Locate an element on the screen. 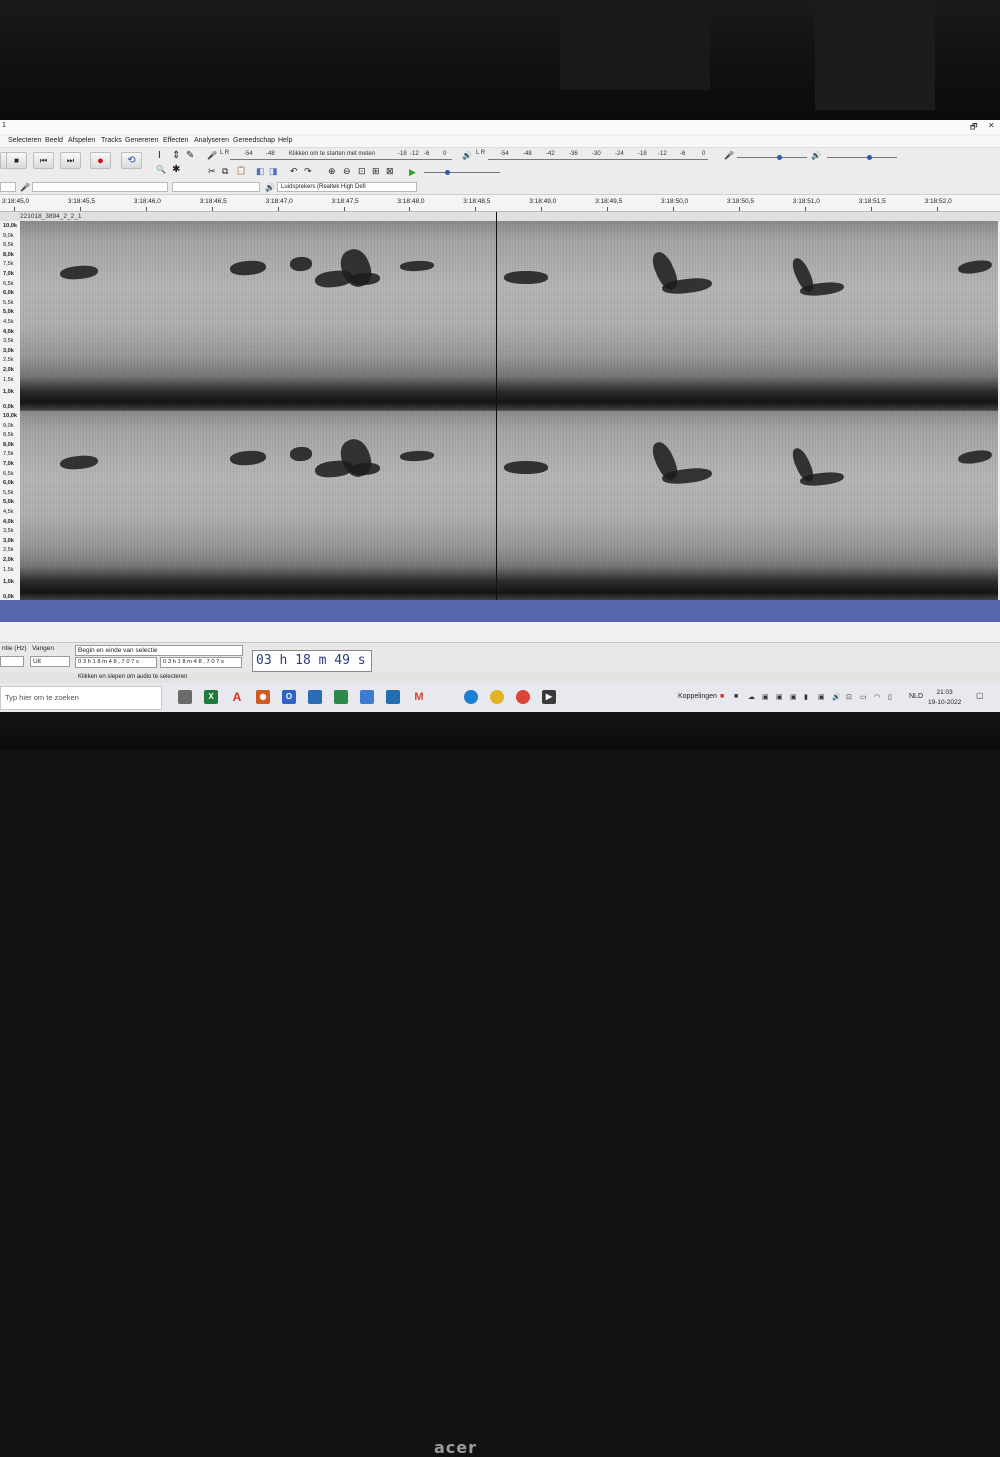 Image resolution: width=1000 pixels, height=1457 pixels. track-name: 221018_3894_2_2_1 is located at coordinates (50, 216).